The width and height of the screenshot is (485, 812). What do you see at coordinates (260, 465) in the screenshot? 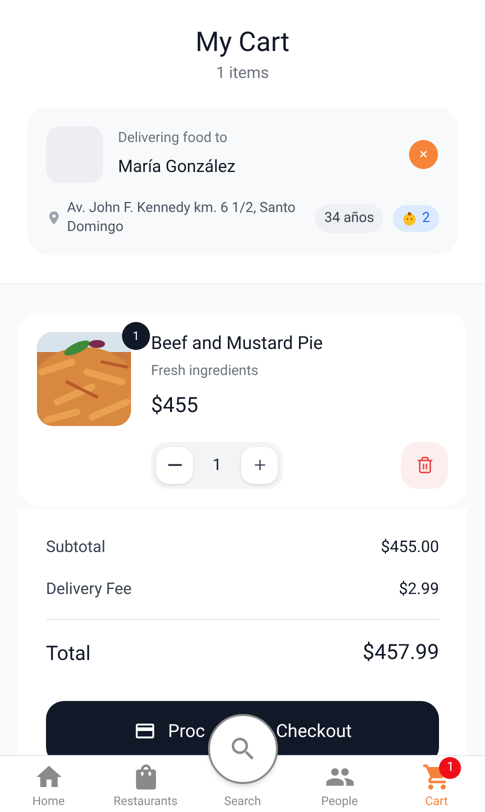
I see `plus-icon` at bounding box center [260, 465].